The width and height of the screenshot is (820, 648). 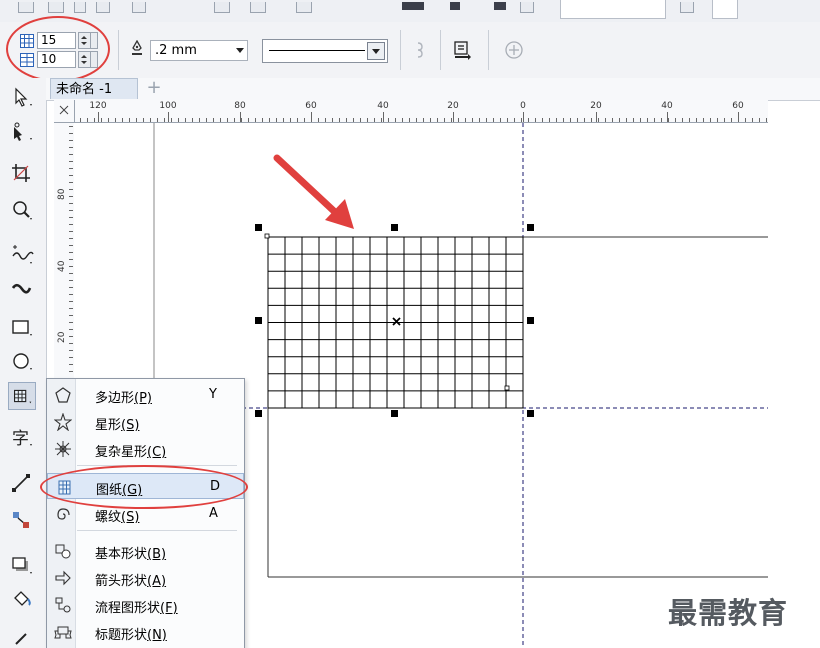 What do you see at coordinates (240, 106) in the screenshot?
I see `ruler-label: 80` at bounding box center [240, 106].